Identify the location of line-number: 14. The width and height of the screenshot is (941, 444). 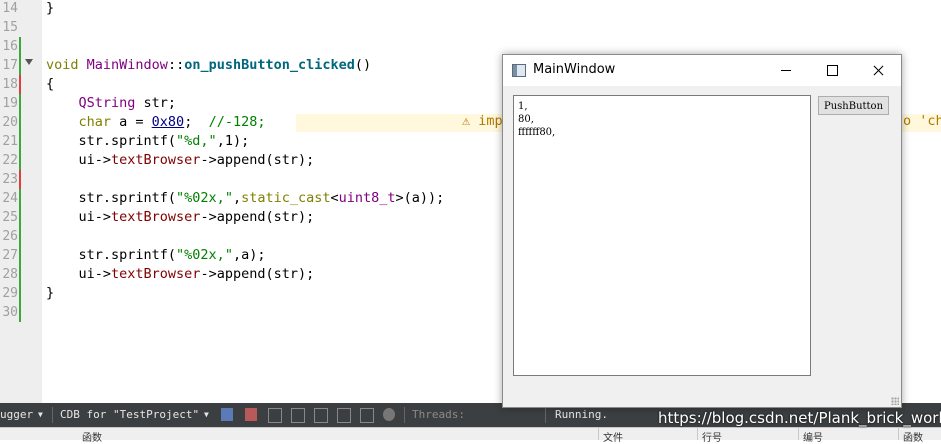
(9, 9).